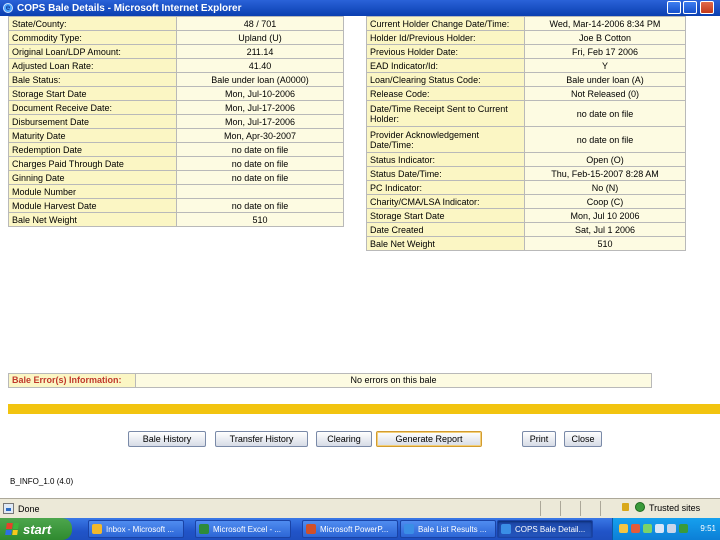 The height and width of the screenshot is (540, 720). Describe the element at coordinates (659, 528) in the screenshot. I see `network-icon` at that location.